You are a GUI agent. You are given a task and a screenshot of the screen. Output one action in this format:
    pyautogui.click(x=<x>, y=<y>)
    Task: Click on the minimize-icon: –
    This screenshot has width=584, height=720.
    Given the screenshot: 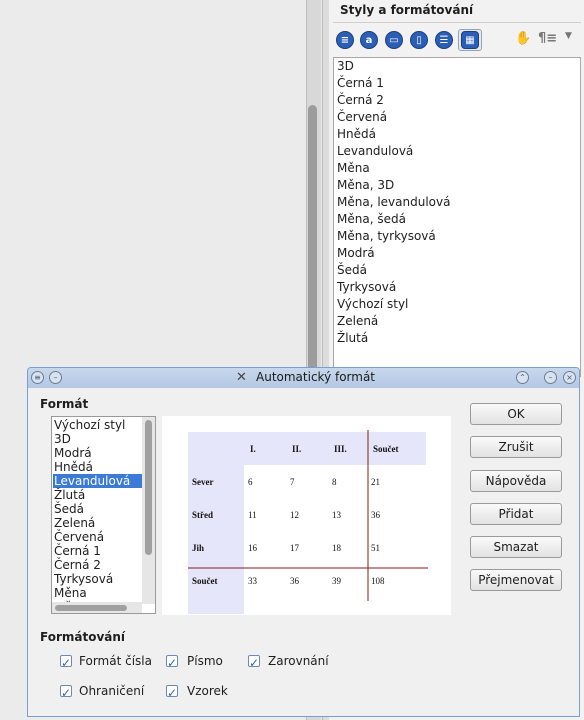 What is the action you would take?
    pyautogui.click(x=550, y=377)
    